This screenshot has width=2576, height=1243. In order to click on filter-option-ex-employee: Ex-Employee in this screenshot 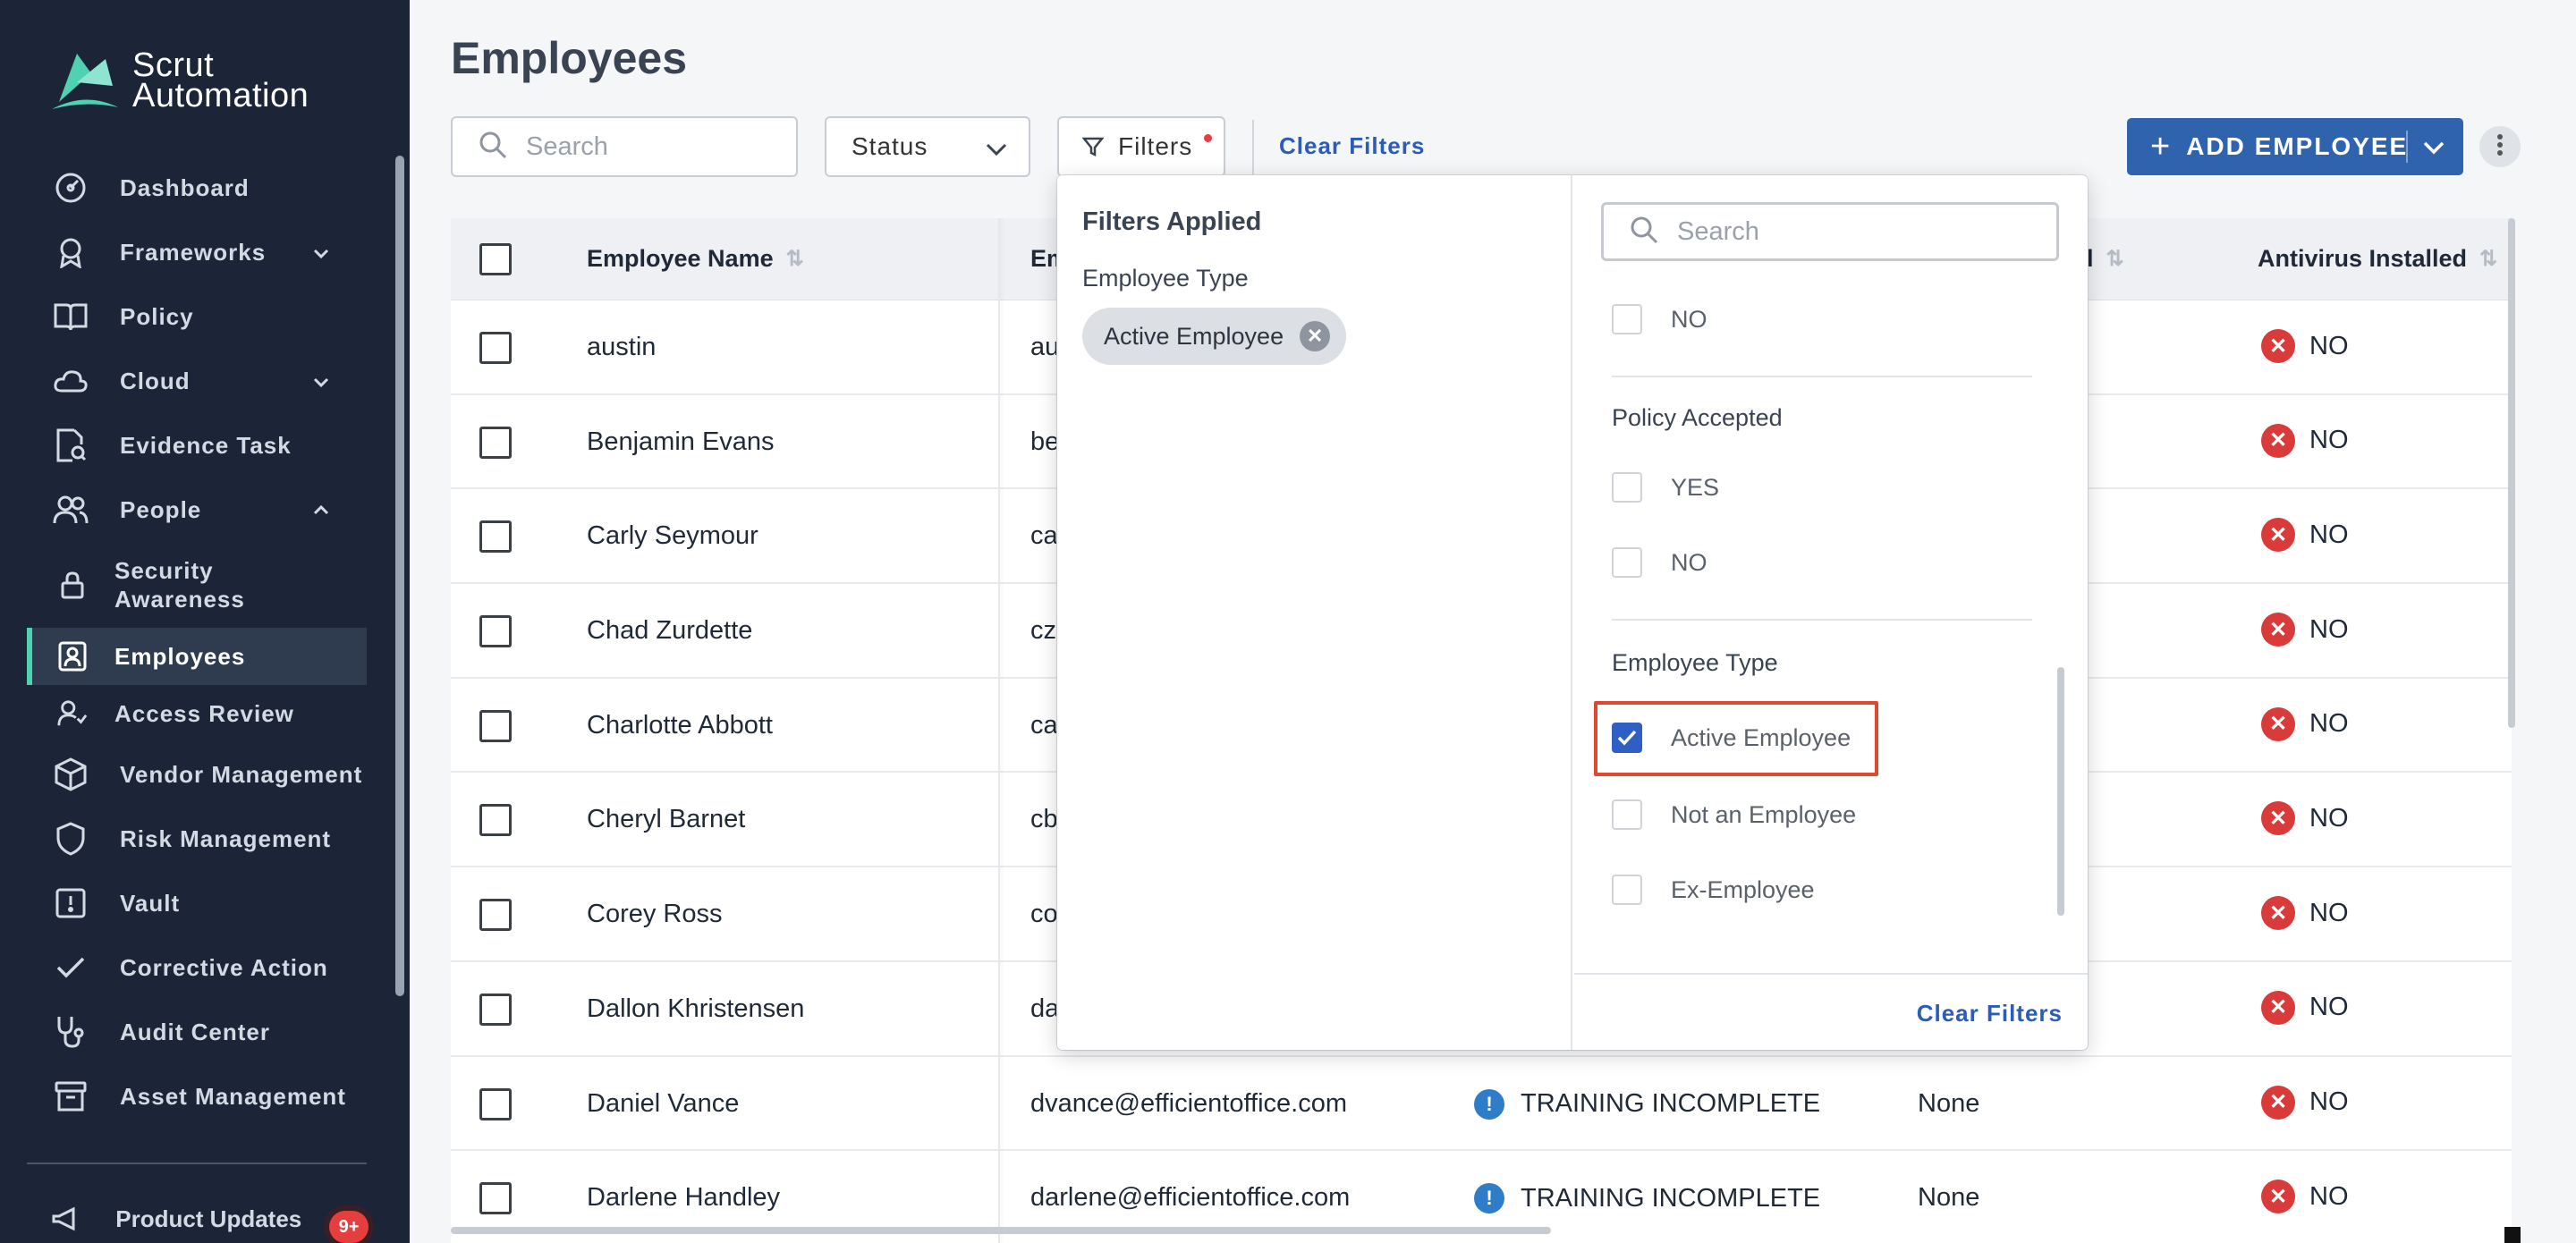, I will do `click(1713, 890)`.